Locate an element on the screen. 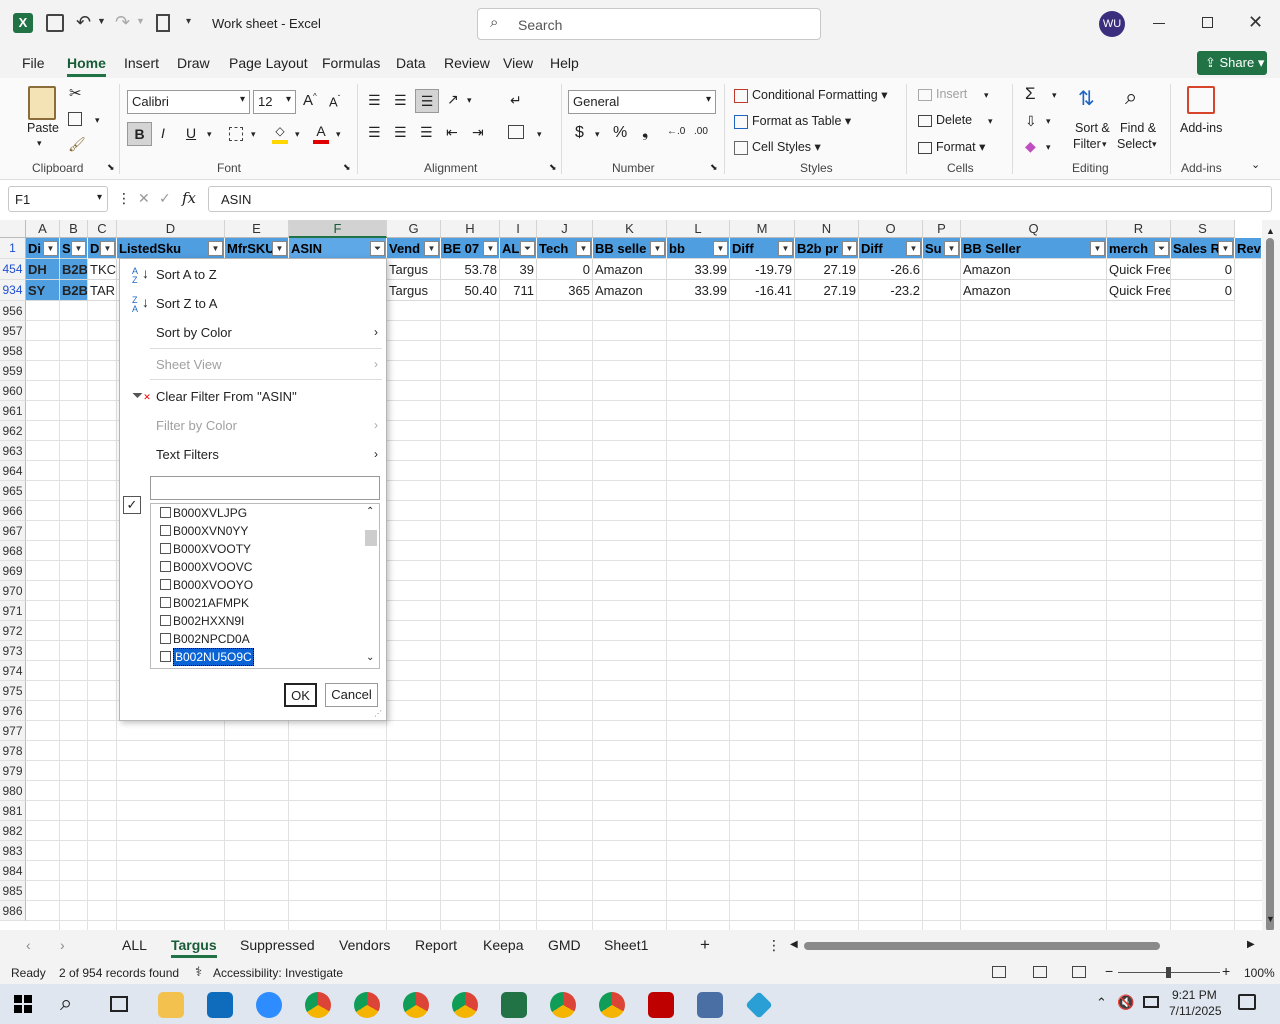  status-accessibility: Accessibility: Investigate is located at coordinates (278, 973).